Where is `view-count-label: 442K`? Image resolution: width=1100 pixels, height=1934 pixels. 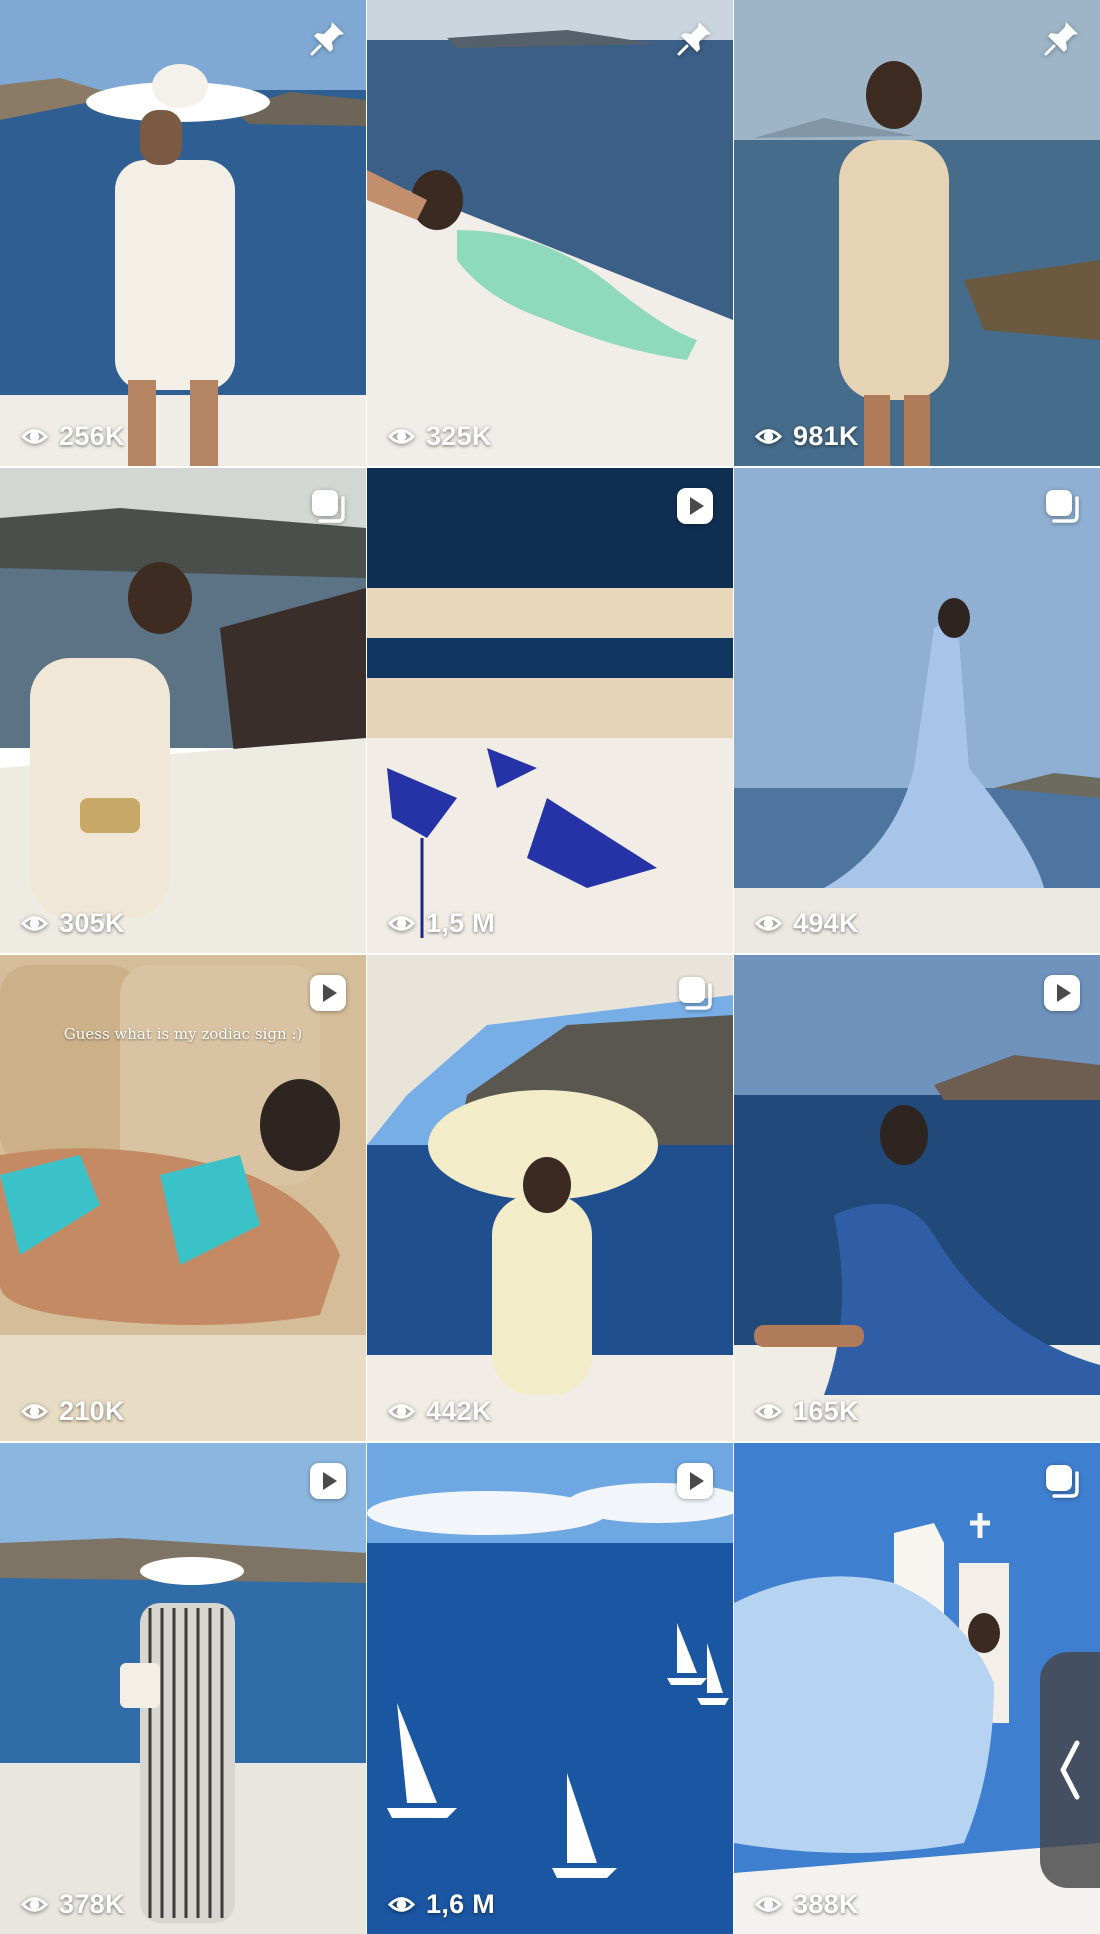
view-count-label: 442K is located at coordinates (459, 1411).